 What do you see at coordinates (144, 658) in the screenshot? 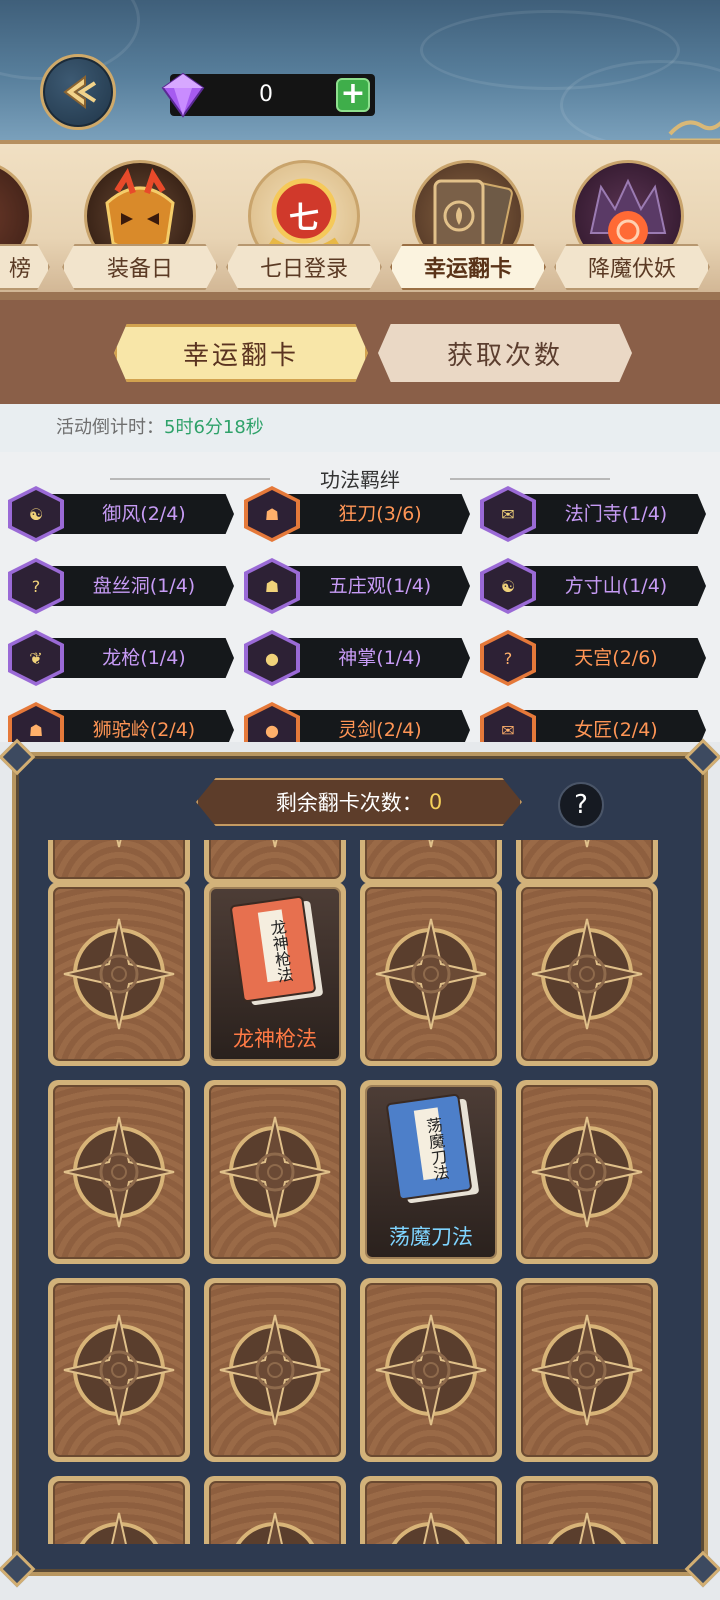
I see `bond-name: 龙枪(1/4)` at bounding box center [144, 658].